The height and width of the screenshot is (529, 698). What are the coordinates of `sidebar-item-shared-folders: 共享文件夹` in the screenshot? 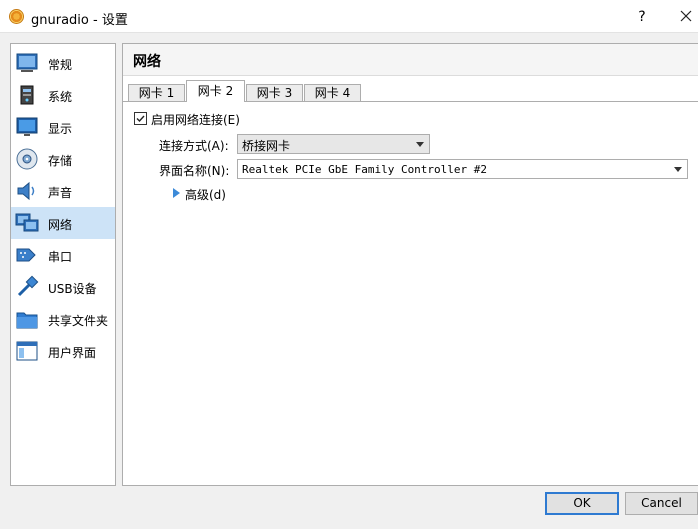 It's located at (63, 319).